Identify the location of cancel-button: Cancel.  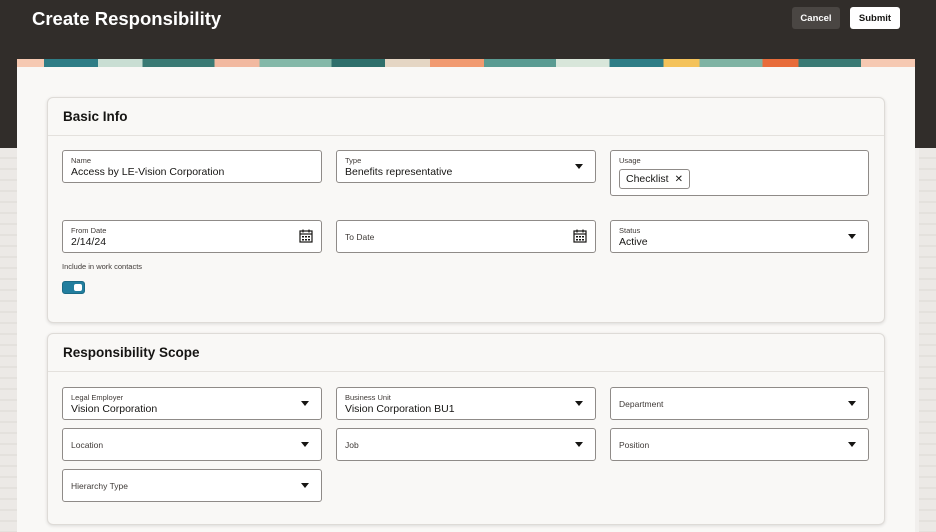
(816, 18).